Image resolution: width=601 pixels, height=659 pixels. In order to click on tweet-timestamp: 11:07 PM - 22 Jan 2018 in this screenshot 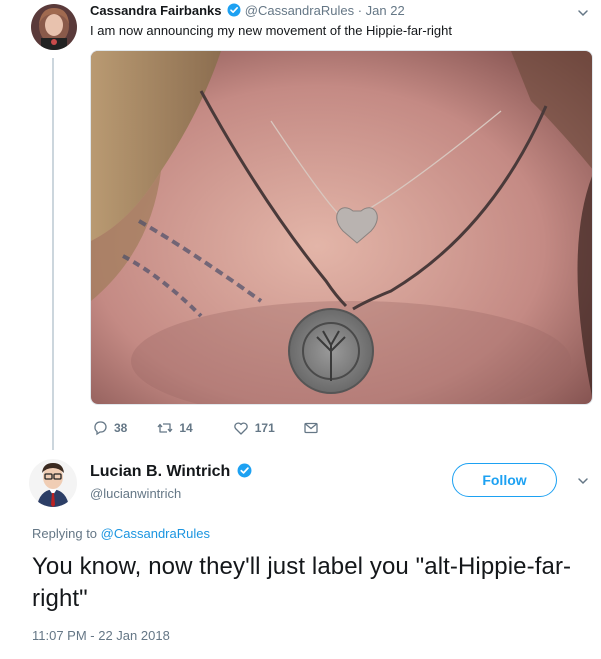, I will do `click(101, 636)`.